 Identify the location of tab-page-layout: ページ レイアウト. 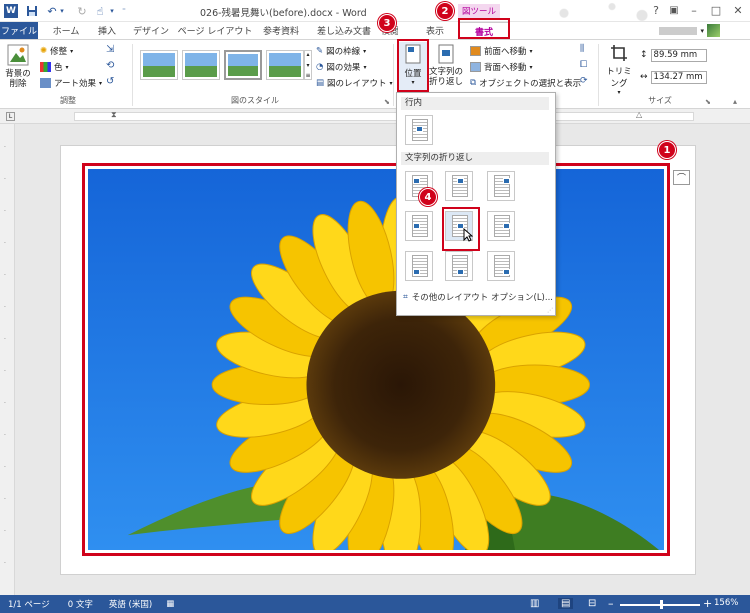
(215, 30).